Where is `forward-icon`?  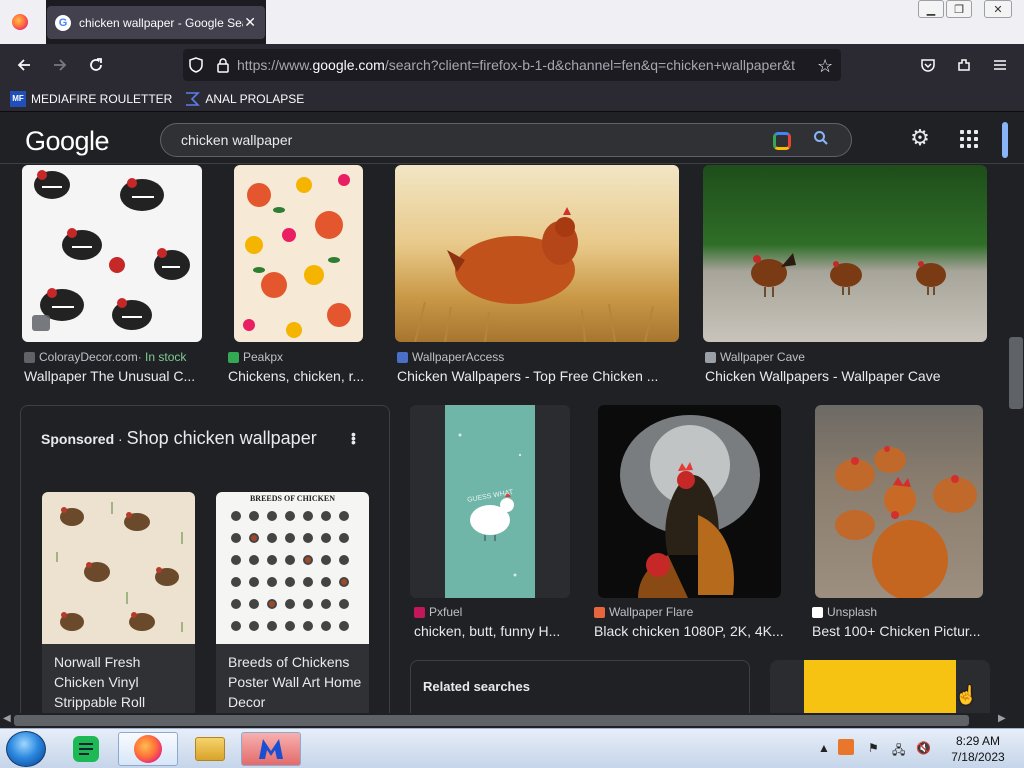
forward-icon is located at coordinates (60, 65).